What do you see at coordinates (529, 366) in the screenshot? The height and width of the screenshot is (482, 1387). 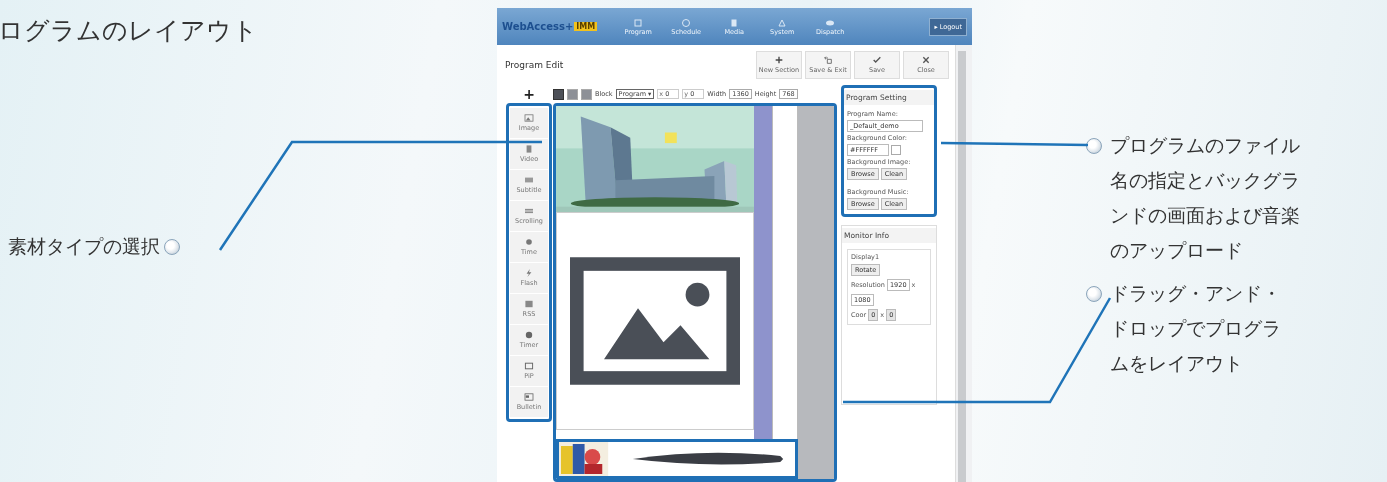 I see `frame-icon` at bounding box center [529, 366].